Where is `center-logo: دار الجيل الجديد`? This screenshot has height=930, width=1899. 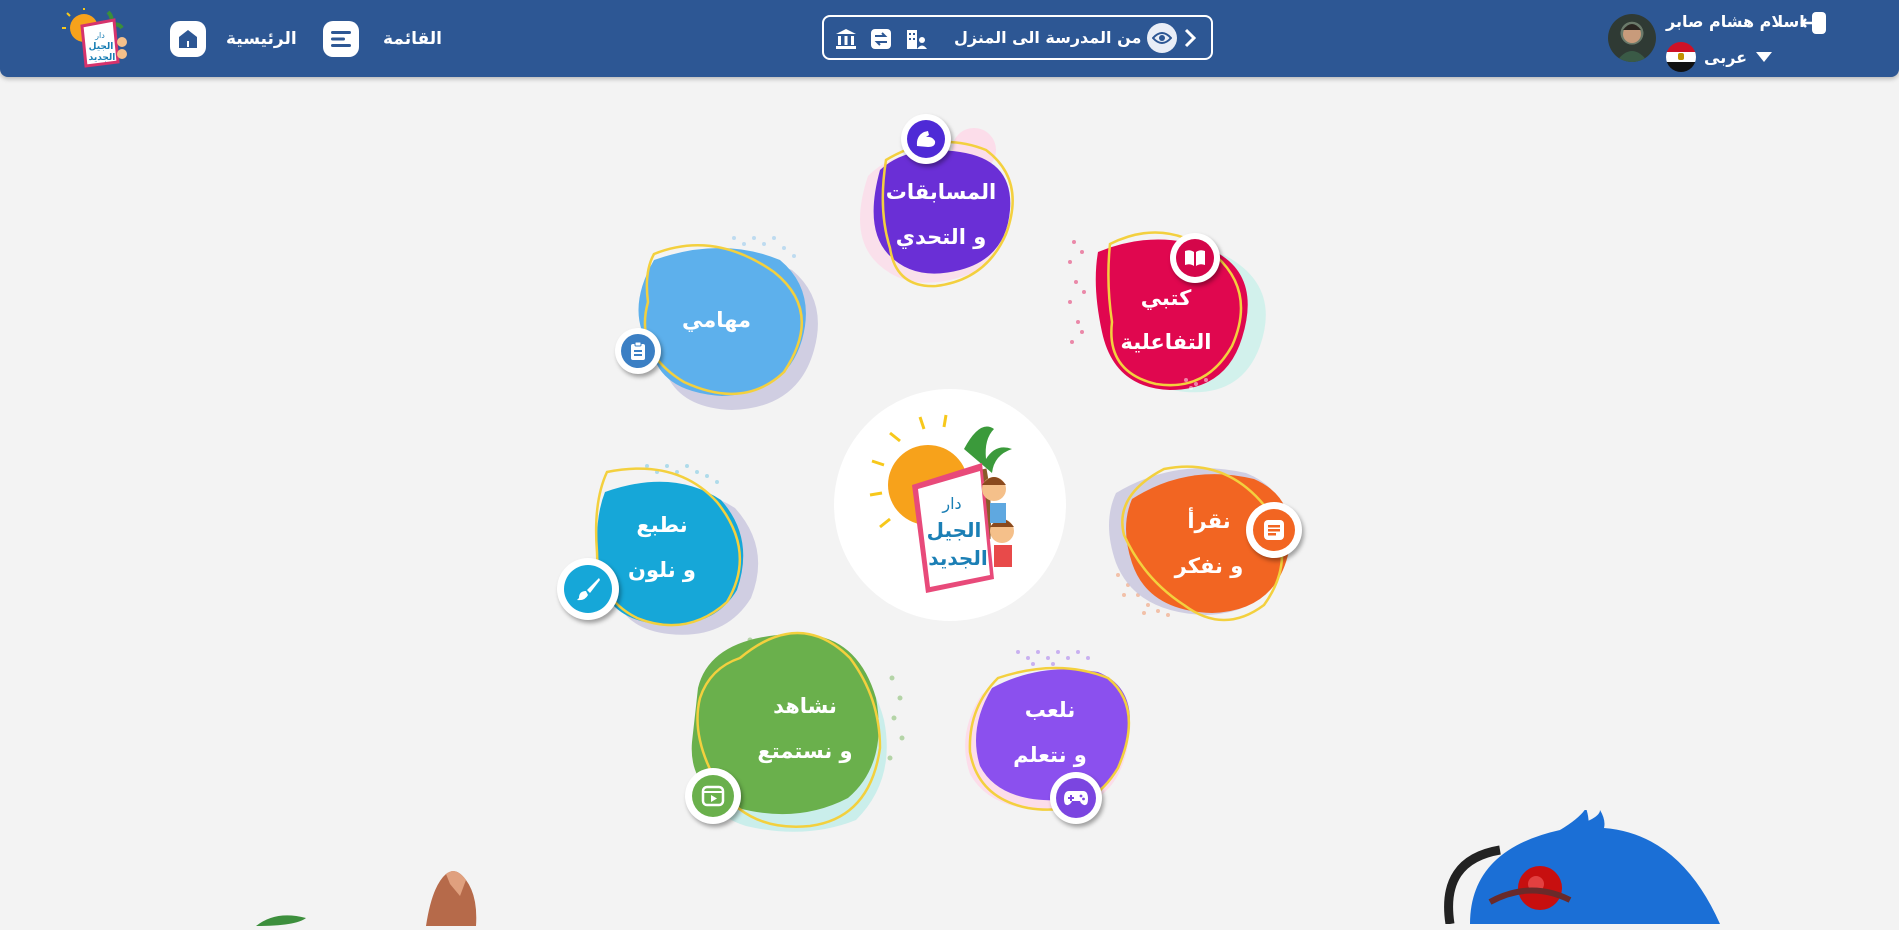 center-logo: دار الجيل الجديد is located at coordinates (950, 505).